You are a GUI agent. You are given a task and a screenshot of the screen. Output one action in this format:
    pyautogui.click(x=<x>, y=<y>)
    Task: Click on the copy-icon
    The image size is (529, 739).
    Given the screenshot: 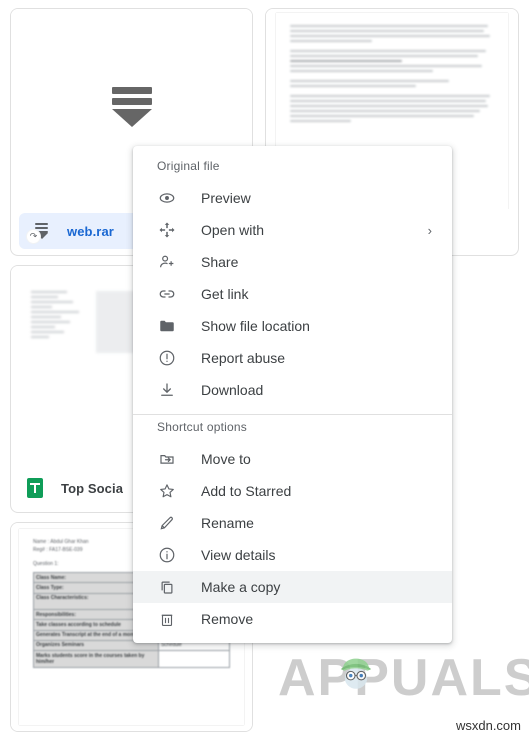 What is the action you would take?
    pyautogui.click(x=167, y=587)
    